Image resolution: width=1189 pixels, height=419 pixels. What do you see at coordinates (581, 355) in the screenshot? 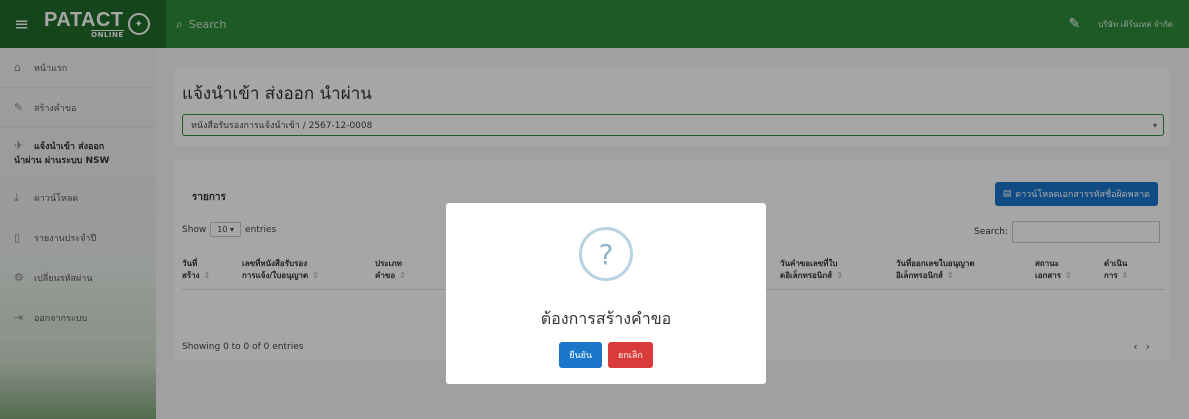
I see `confirm-button: ยืนยัน` at bounding box center [581, 355].